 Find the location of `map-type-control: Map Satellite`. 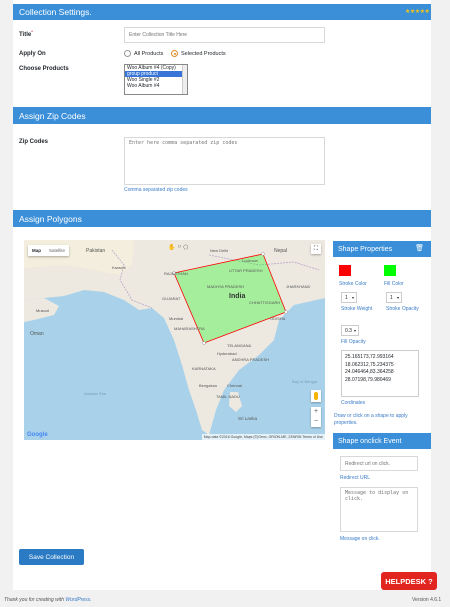

map-type-control: Map Satellite is located at coordinates (49, 250).